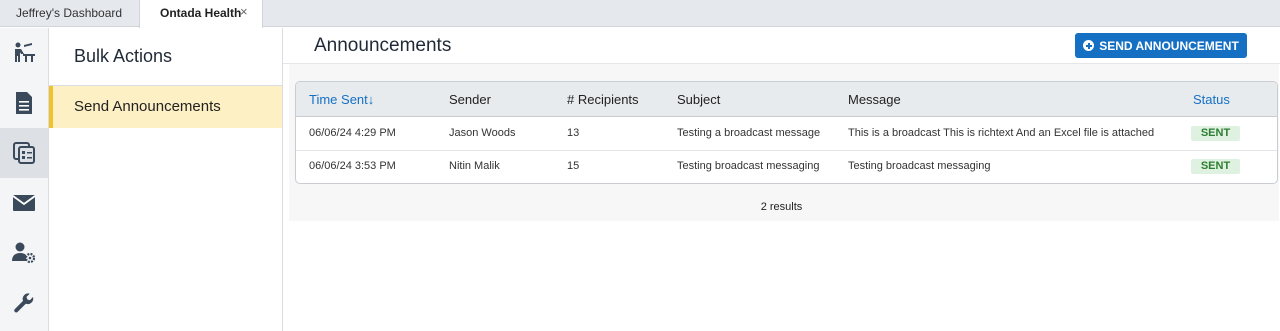  Describe the element at coordinates (123, 56) in the screenshot. I see `subnav-title: Bulk Actions` at that location.